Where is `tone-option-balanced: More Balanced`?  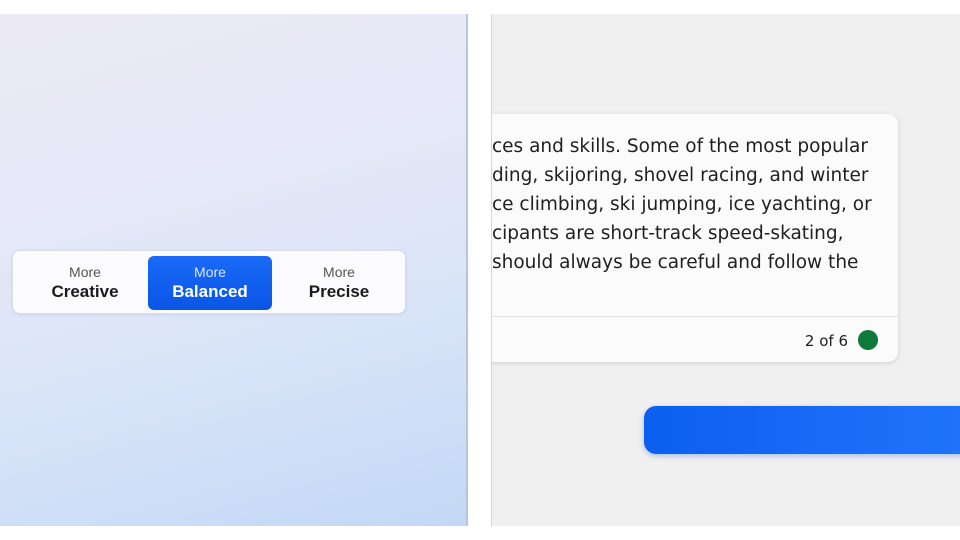 tone-option-balanced: More Balanced is located at coordinates (210, 283).